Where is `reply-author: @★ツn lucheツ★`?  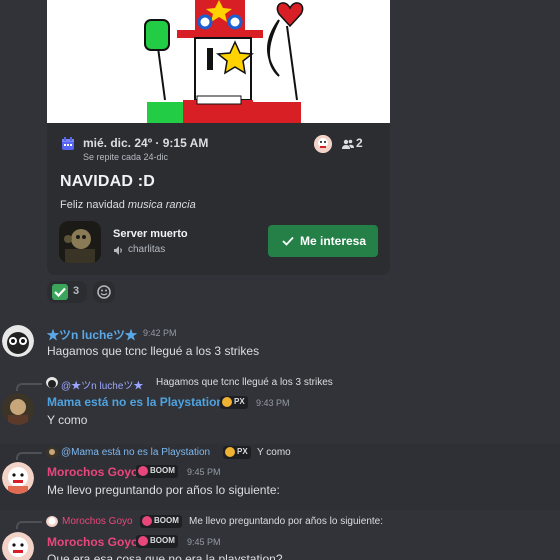 reply-author: @★ツn lucheツ★ is located at coordinates (102, 384).